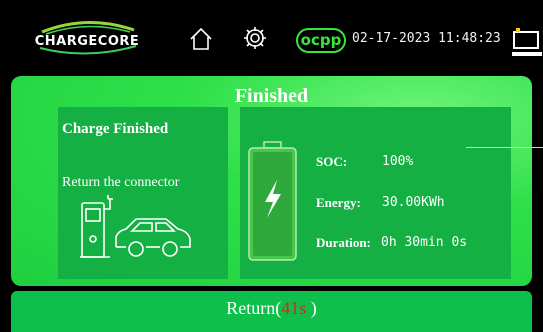 The width and height of the screenshot is (543, 332). I want to click on battery-icon, so click(272, 201).